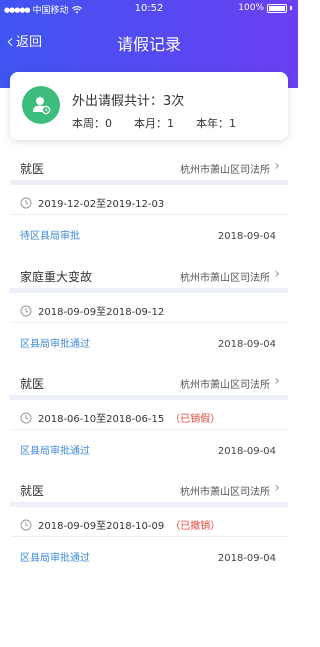 The image size is (320, 647). What do you see at coordinates (291, 8) in the screenshot?
I see `battery-tip` at bounding box center [291, 8].